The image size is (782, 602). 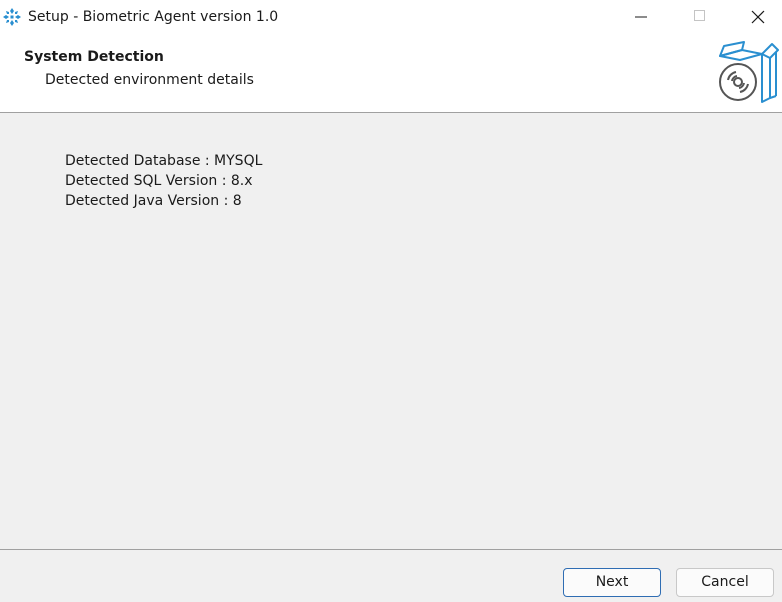 I want to click on page-title: System Detection, so click(x=94, y=57).